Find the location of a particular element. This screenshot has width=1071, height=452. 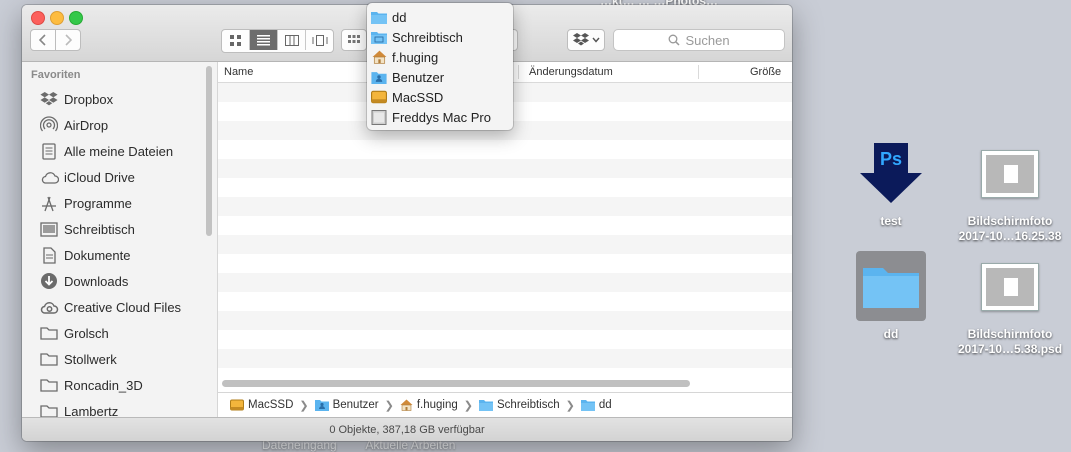

sidebar-item-label: Programme is located at coordinates (98, 203).